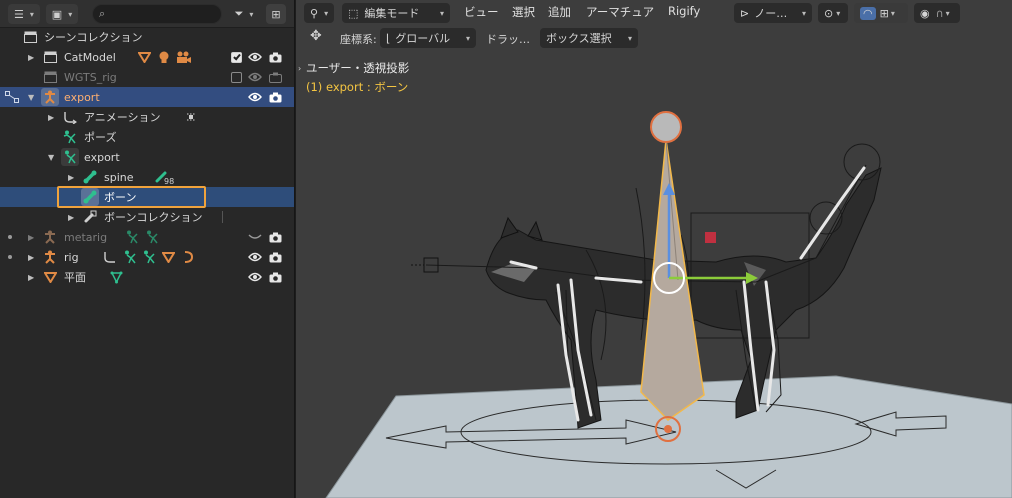 The image size is (1012, 498). What do you see at coordinates (523, 12) in the screenshot?
I see `menu-select: 選択` at bounding box center [523, 12].